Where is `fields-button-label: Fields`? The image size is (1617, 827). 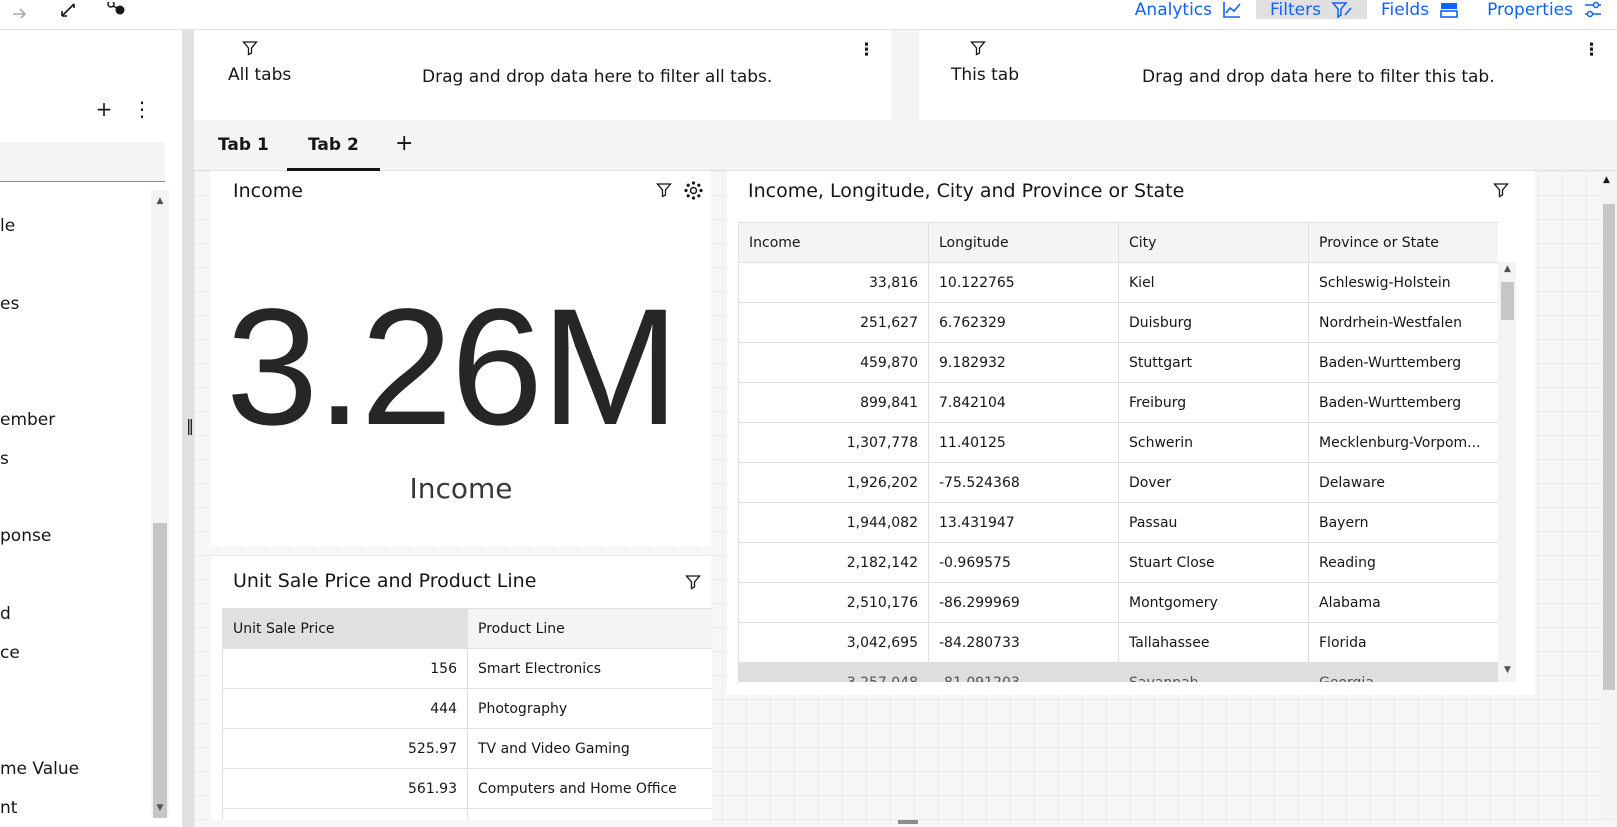
fields-button-label: Fields is located at coordinates (1405, 10).